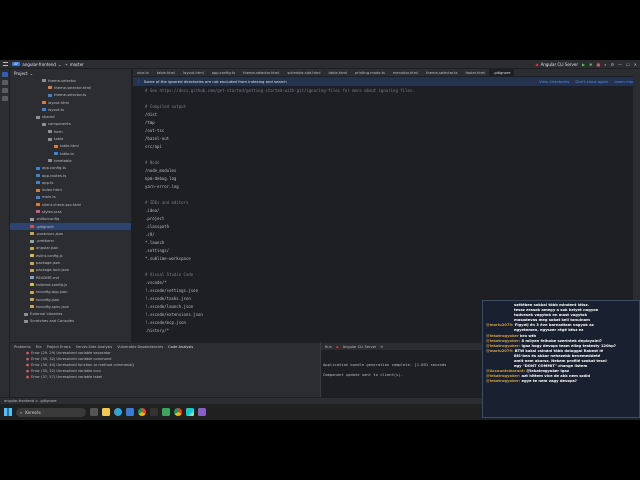 This screenshot has height=480, width=640. What do you see at coordinates (620, 64) in the screenshot?
I see `minimize-icon: —` at bounding box center [620, 64].